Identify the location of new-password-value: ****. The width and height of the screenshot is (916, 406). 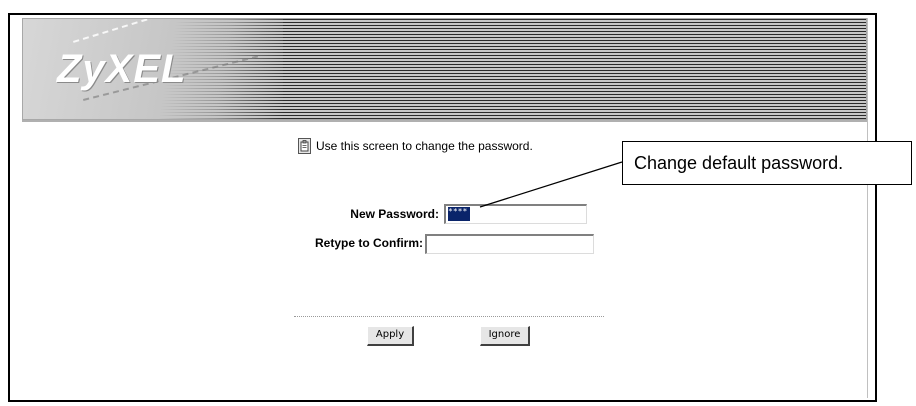
(459, 214).